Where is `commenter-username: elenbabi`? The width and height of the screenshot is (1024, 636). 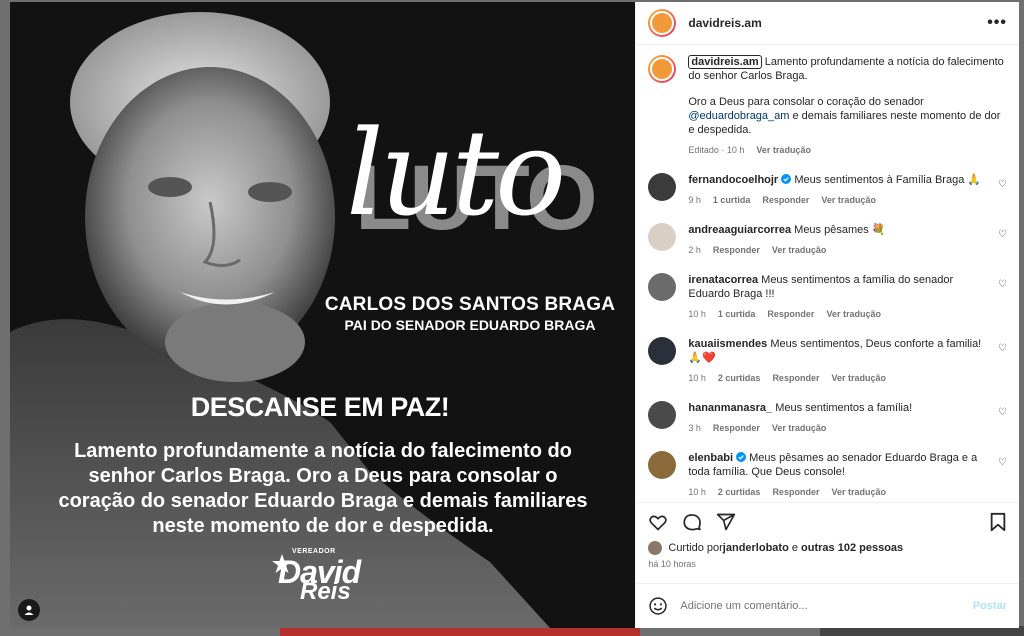 commenter-username: elenbabi is located at coordinates (710, 458).